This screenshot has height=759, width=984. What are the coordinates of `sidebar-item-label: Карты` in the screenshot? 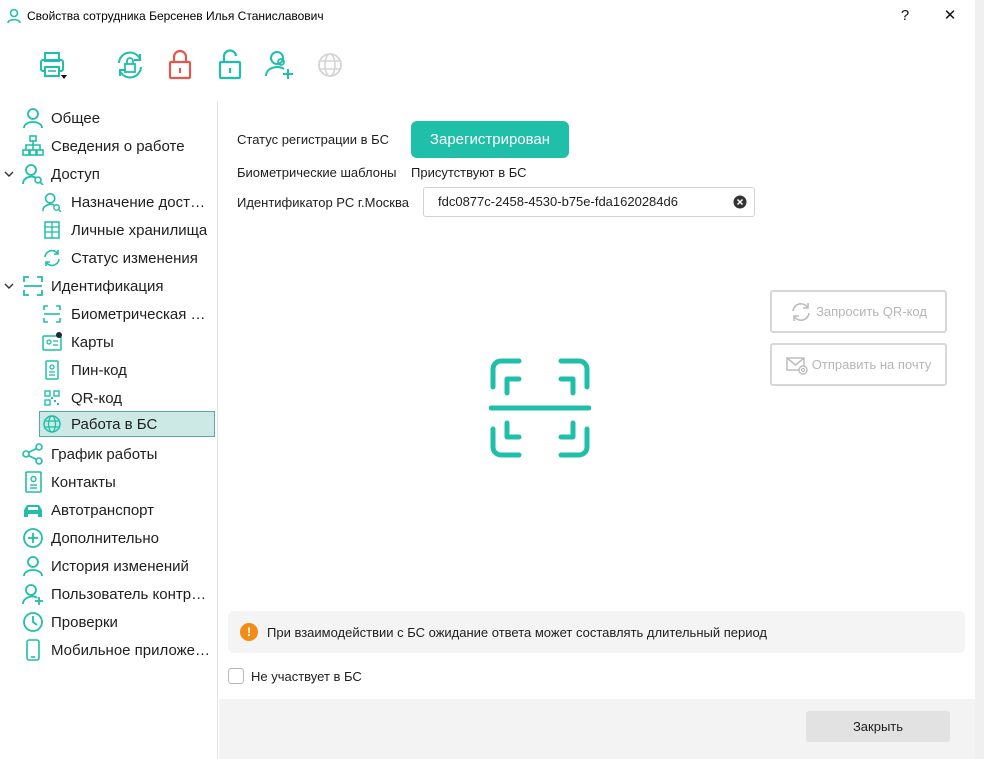 It's located at (92, 342).